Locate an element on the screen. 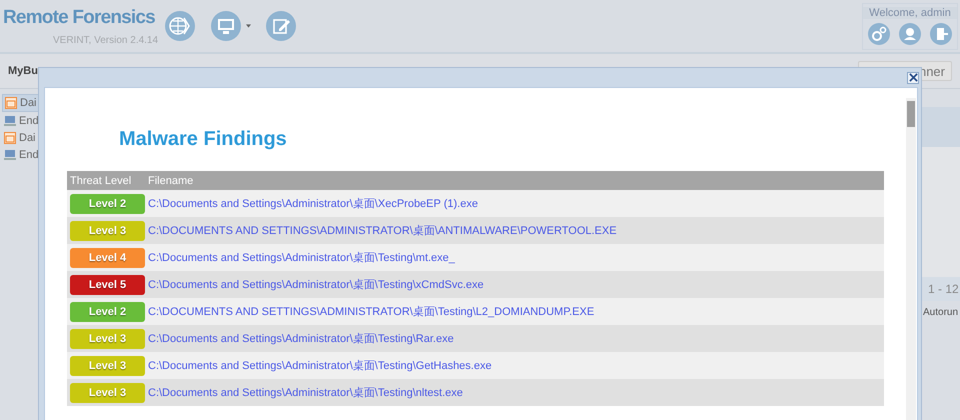 The width and height of the screenshot is (960, 420). pager-text: 1 - 12 is located at coordinates (941, 289).